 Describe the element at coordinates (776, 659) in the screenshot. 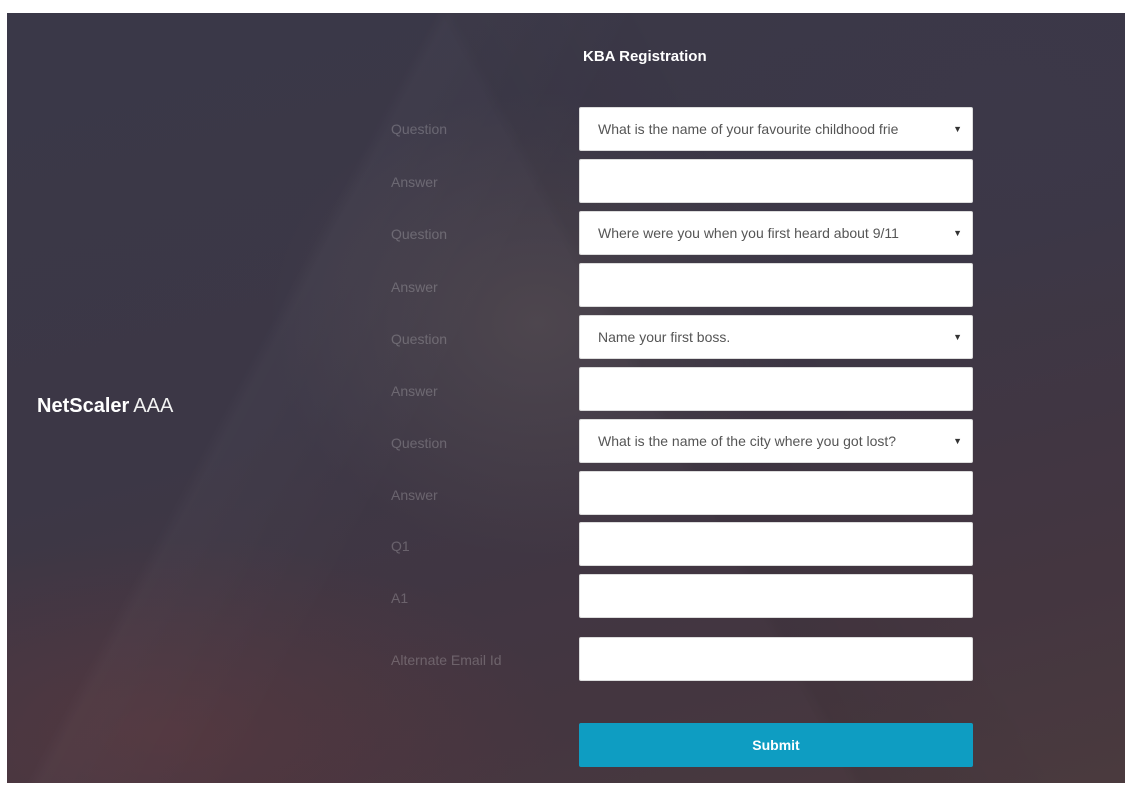

I see `alternate-email-input` at that location.